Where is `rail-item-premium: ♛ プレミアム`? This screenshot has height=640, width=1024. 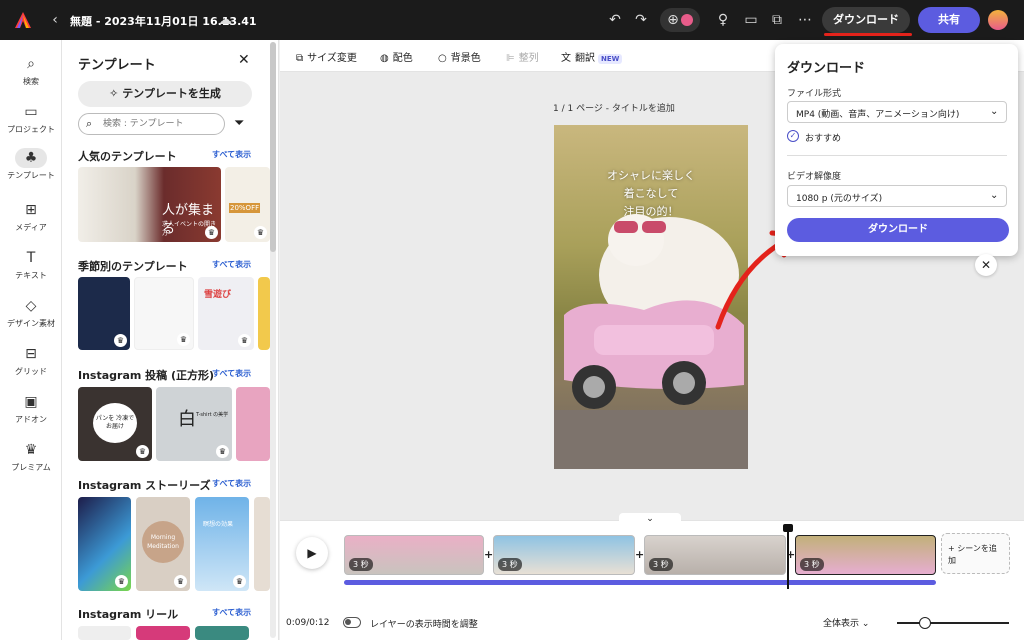 rail-item-premium: ♛ プレミアム is located at coordinates (31, 456).